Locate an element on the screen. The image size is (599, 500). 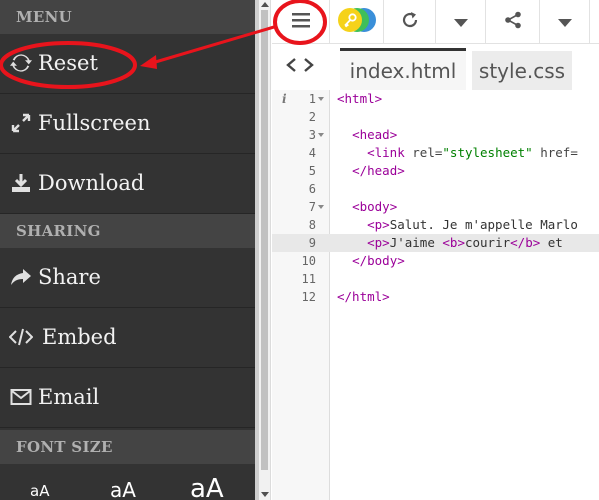
sidebar-scrollbar is located at coordinates (265, 250).